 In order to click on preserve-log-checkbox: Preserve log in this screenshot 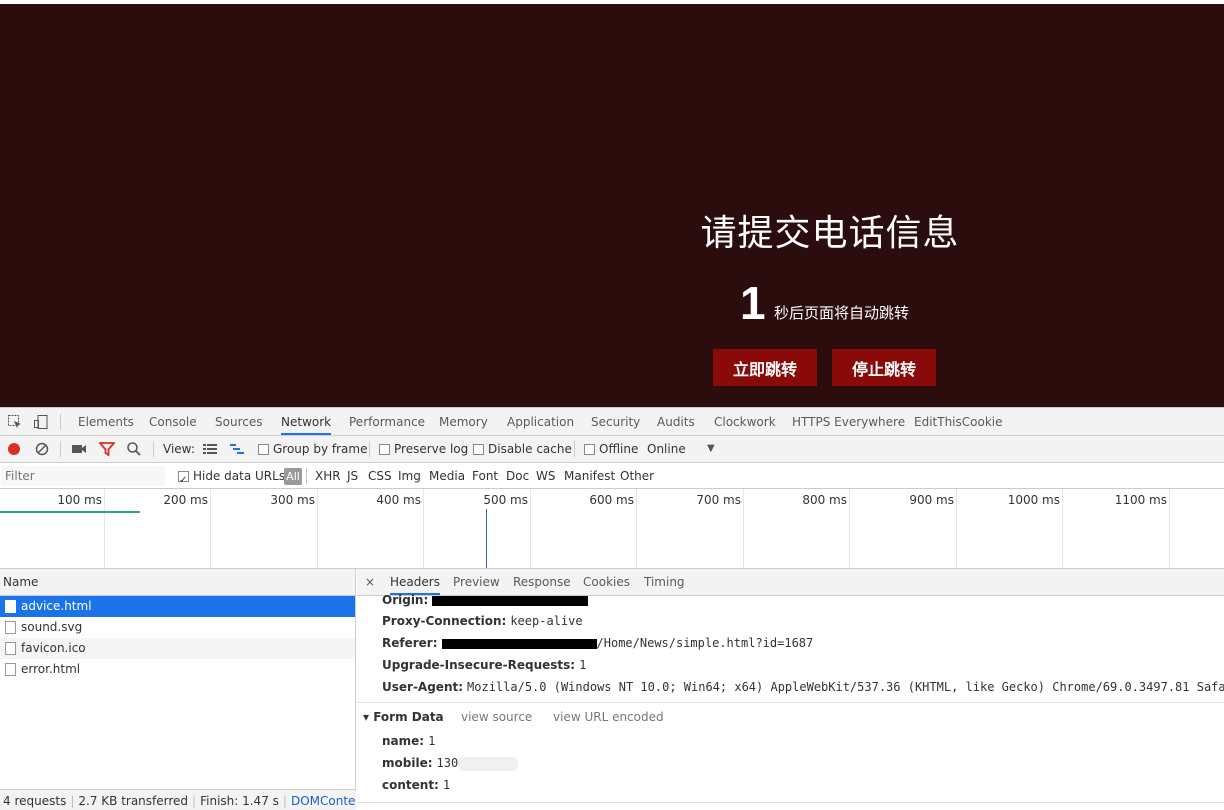, I will do `click(423, 449)`.